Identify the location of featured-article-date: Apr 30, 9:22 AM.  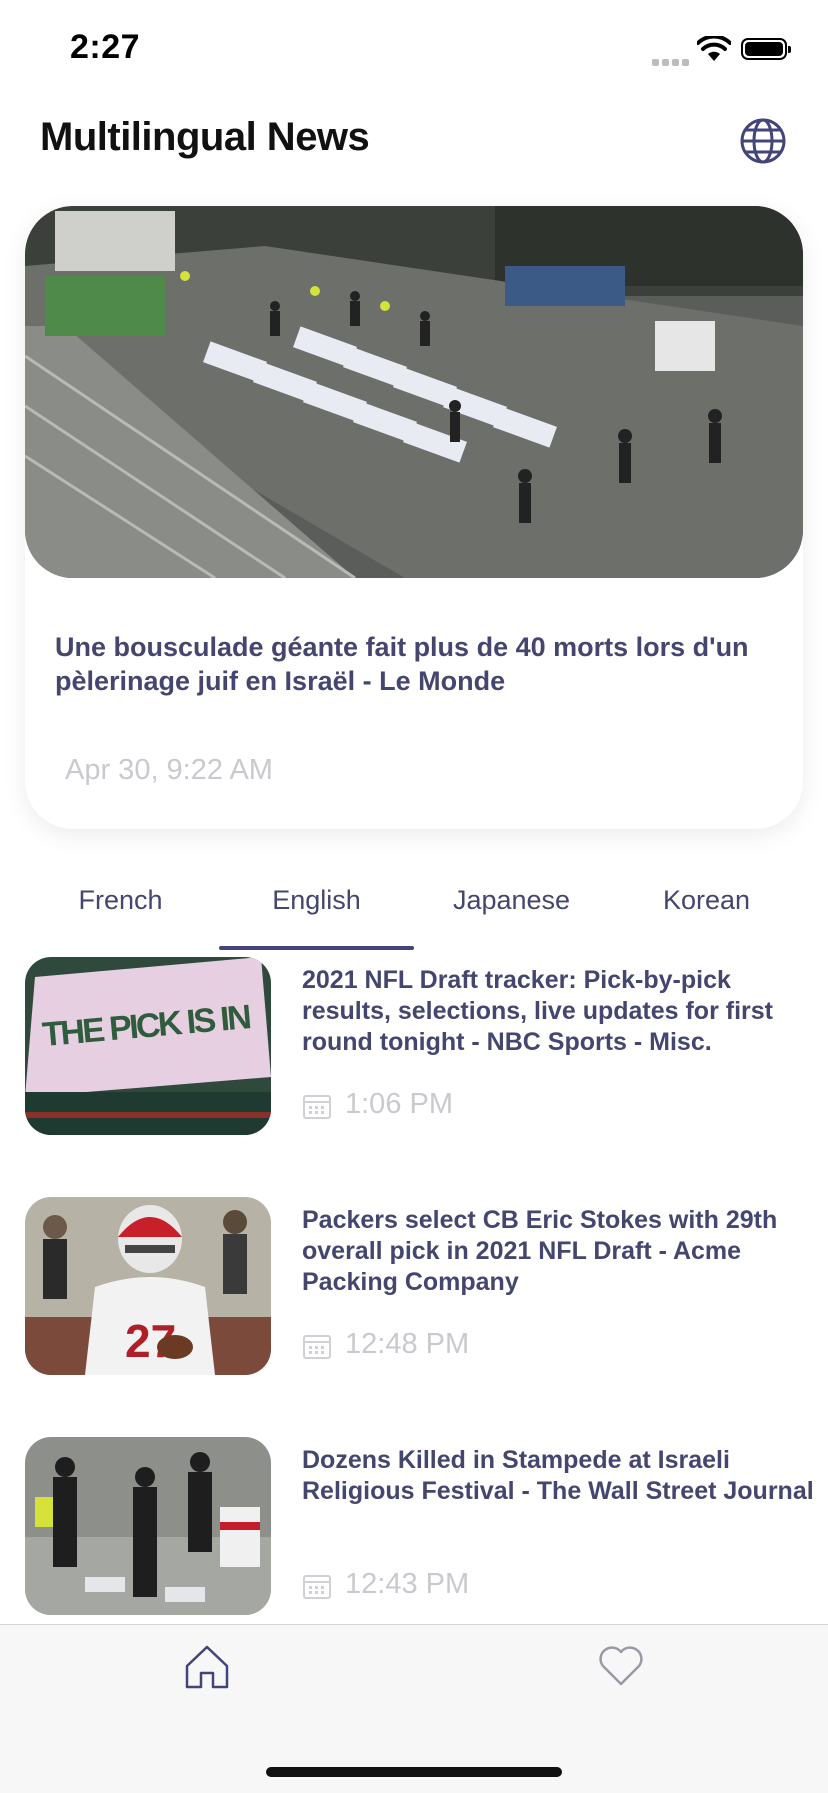
(169, 770).